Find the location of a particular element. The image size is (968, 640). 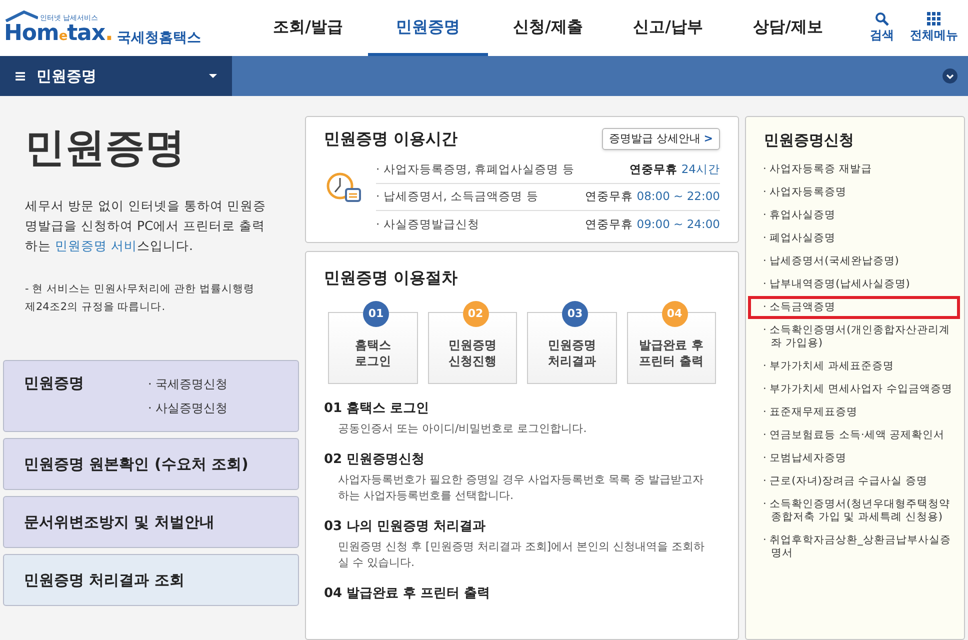

menu-card: 민원증명 처리결과 조회 is located at coordinates (151, 580).